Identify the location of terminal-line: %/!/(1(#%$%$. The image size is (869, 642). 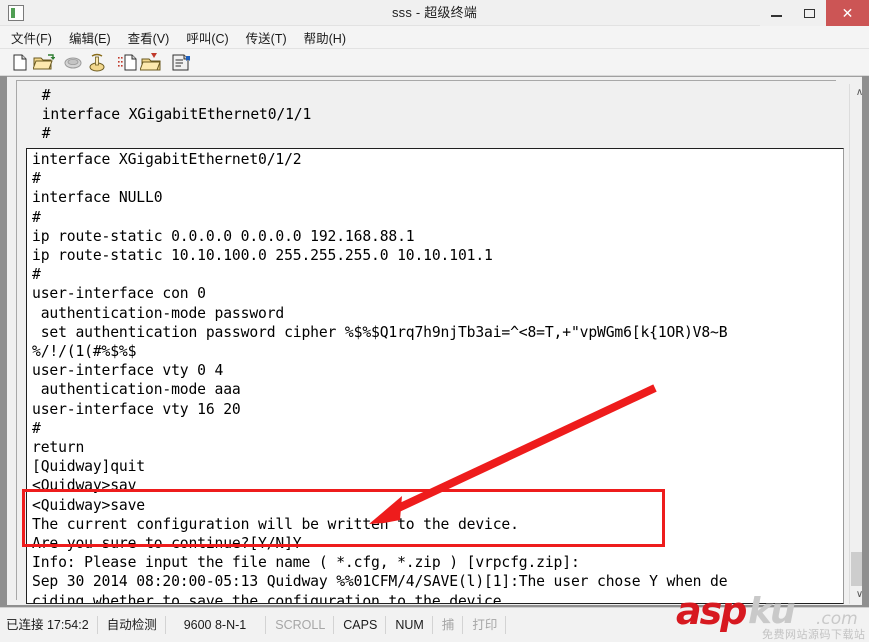
(84, 352).